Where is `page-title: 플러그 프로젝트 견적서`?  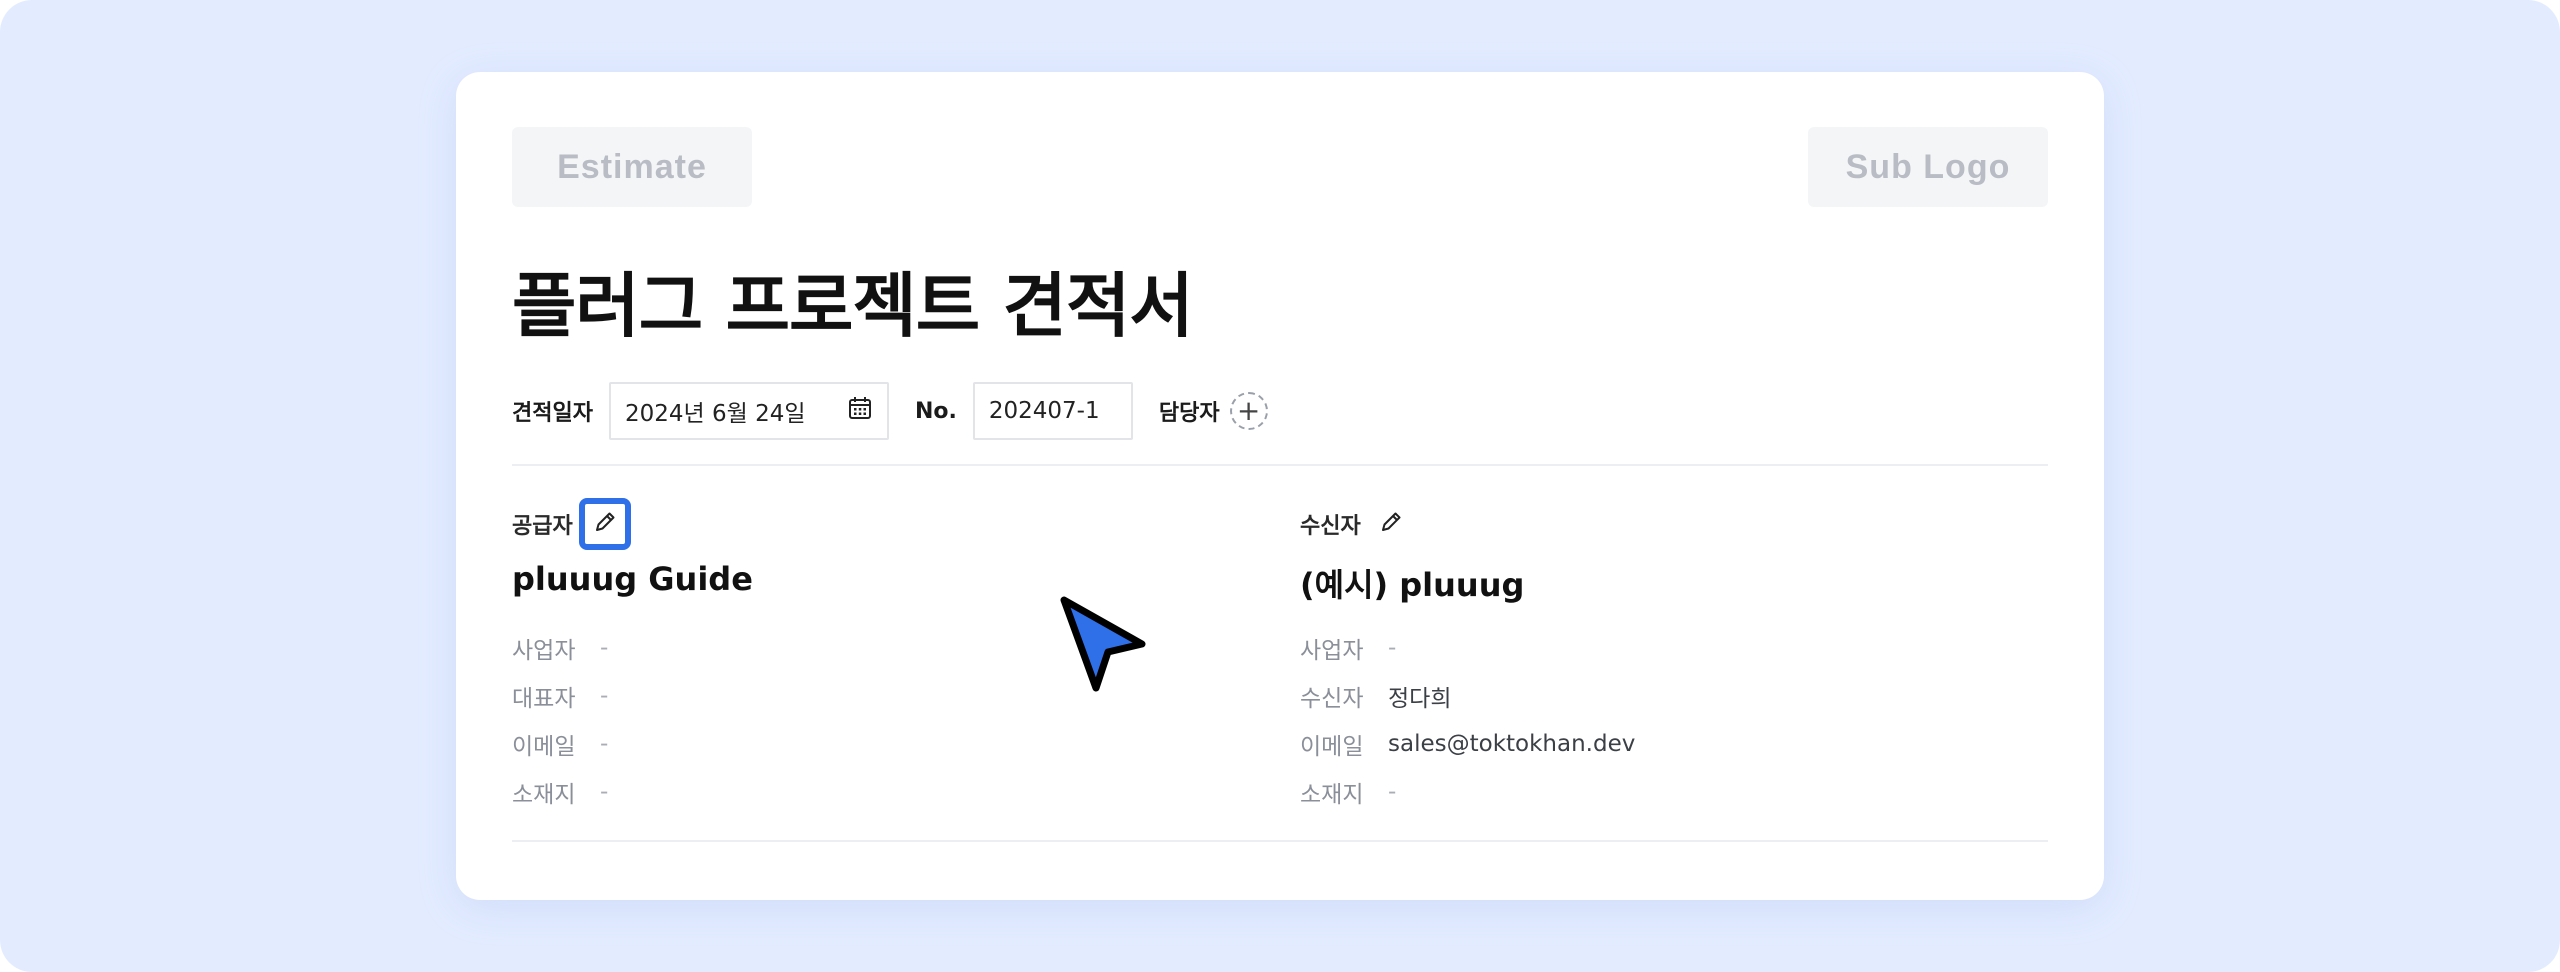
page-title: 플러그 프로젝트 견적서 is located at coordinates (853, 306).